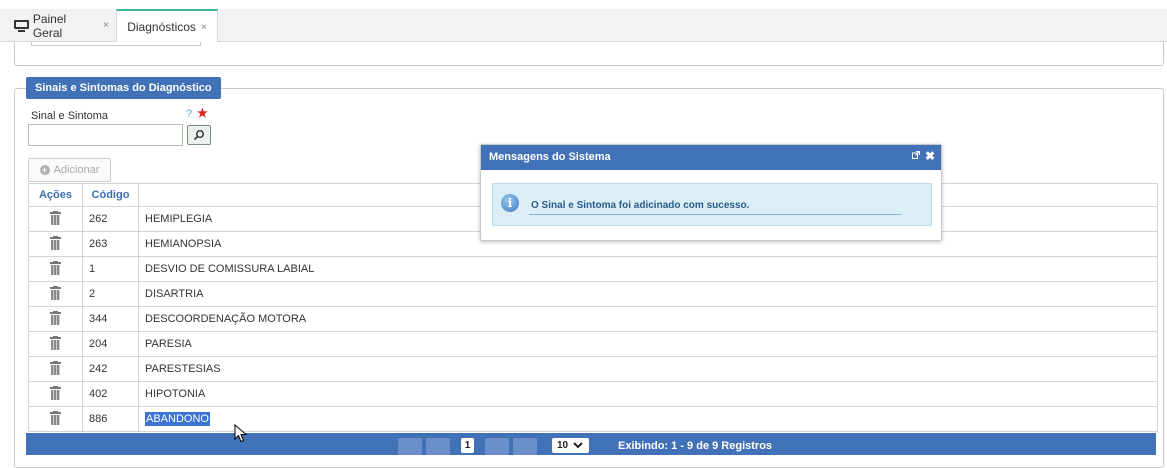 Image resolution: width=1167 pixels, height=468 pixels. What do you see at coordinates (183, 244) in the screenshot?
I see `row-name: HEMIANOPSIA` at bounding box center [183, 244].